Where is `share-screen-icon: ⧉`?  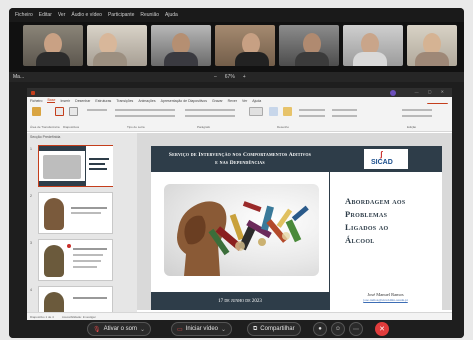 share-screen-icon: ⧉ is located at coordinates (255, 328).